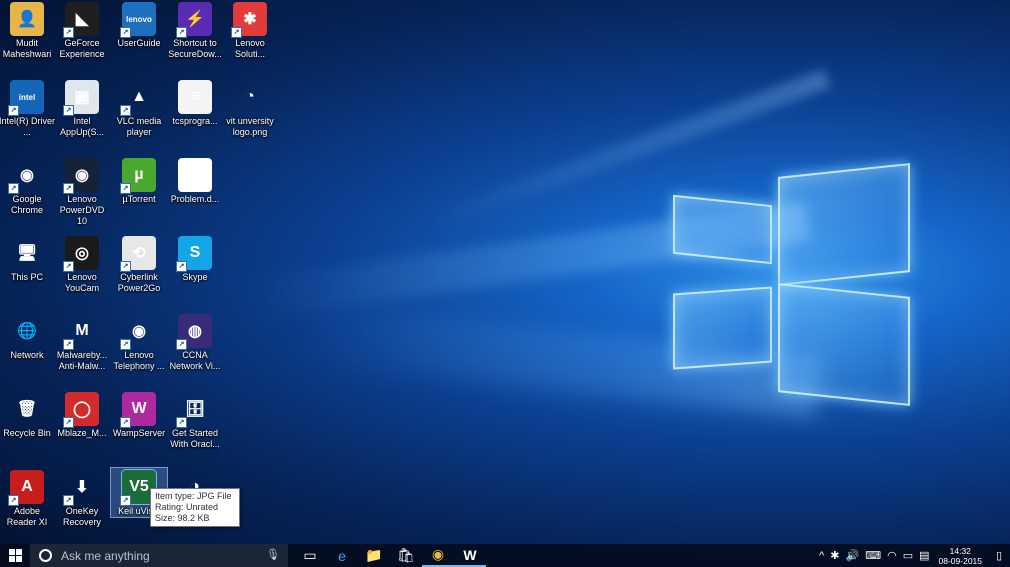  Describe the element at coordinates (26, 204) in the screenshot. I see `desktop-icon-label: Google Chrome` at that location.